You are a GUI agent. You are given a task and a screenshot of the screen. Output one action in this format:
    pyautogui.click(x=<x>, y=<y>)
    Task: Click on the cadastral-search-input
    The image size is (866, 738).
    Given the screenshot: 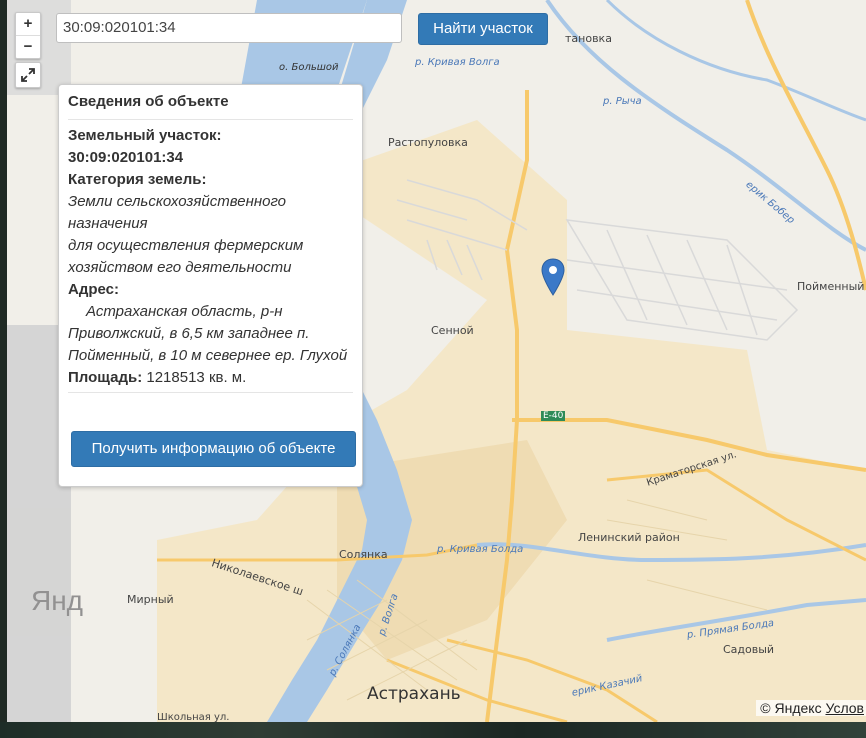 What is the action you would take?
    pyautogui.click(x=229, y=28)
    